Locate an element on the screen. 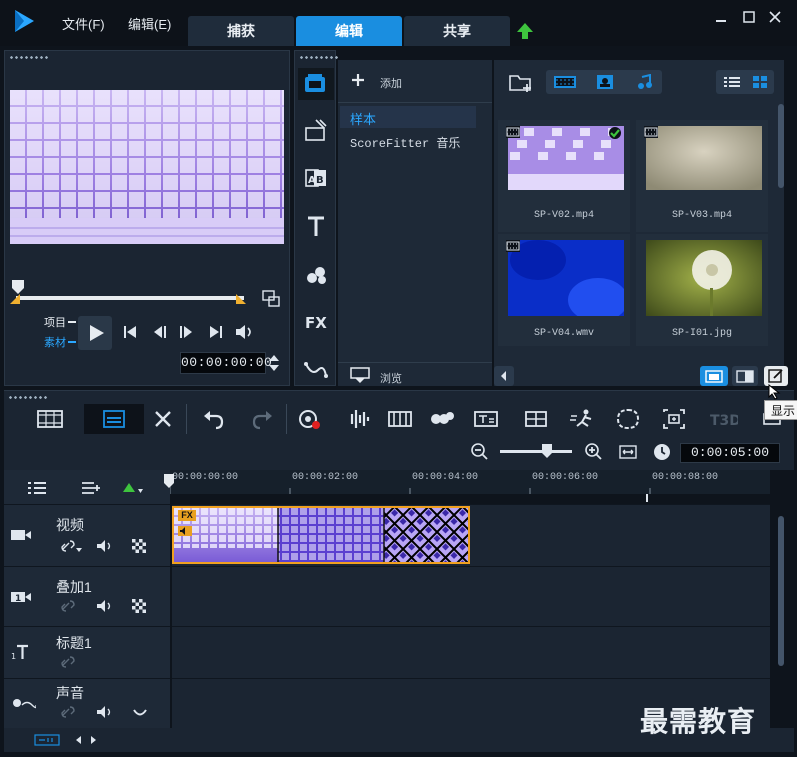 Image resolution: width=797 pixels, height=757 pixels. close-icon is located at coordinates (775, 17).